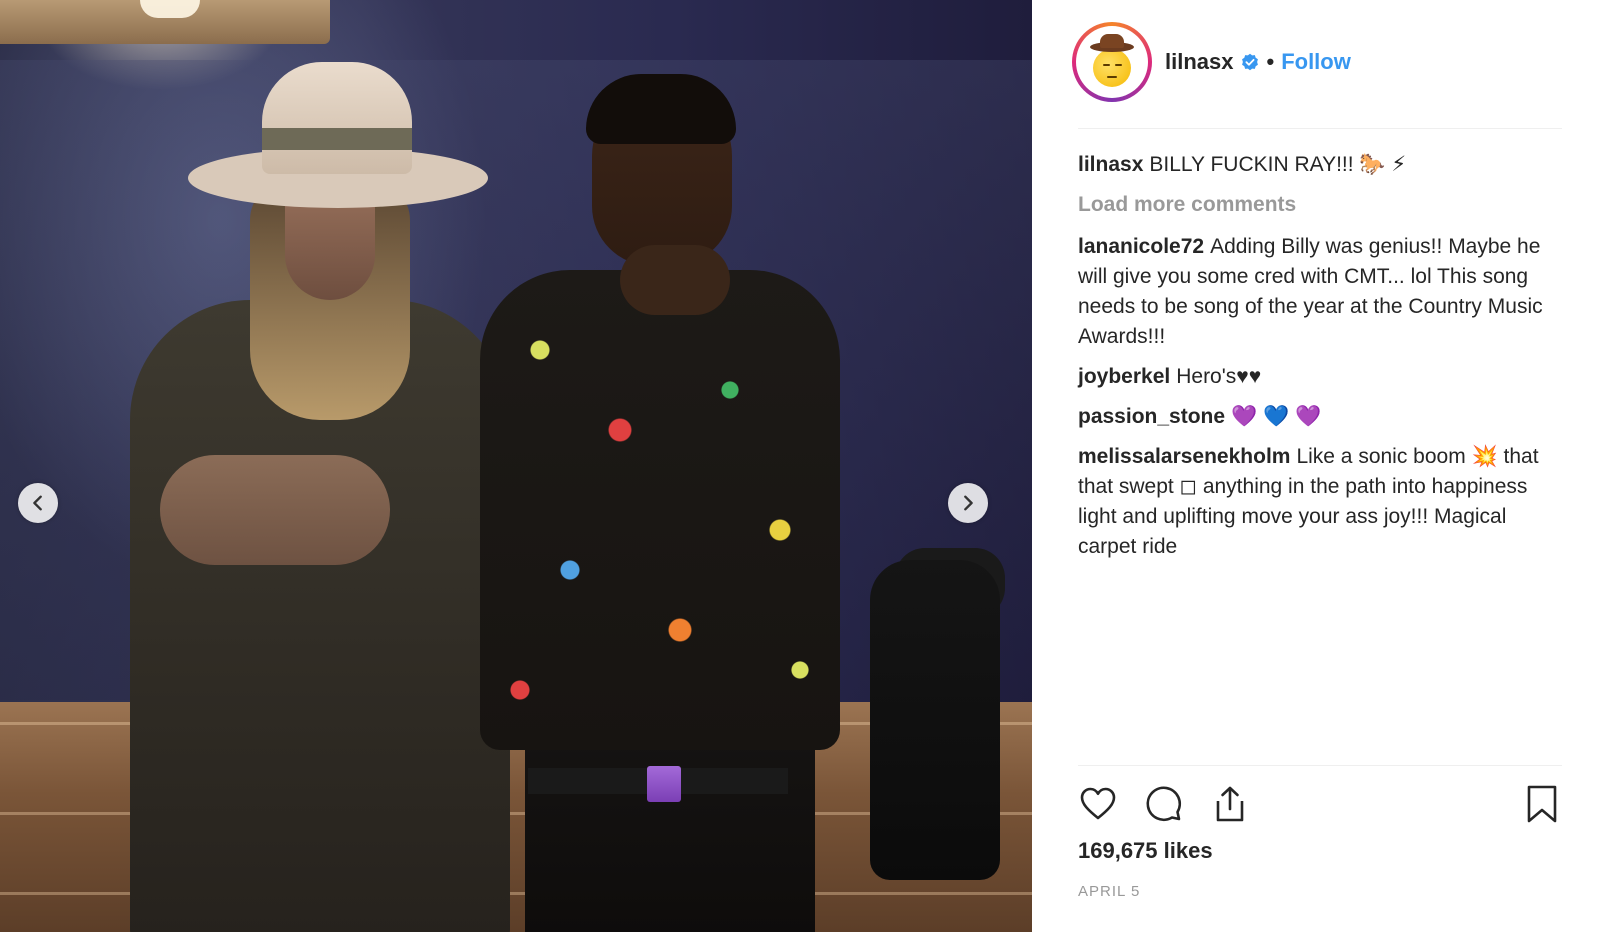 Image resolution: width=1600 pixels, height=932 pixels. Describe the element at coordinates (1250, 62) in the screenshot. I see `verified-badge-icon` at that location.